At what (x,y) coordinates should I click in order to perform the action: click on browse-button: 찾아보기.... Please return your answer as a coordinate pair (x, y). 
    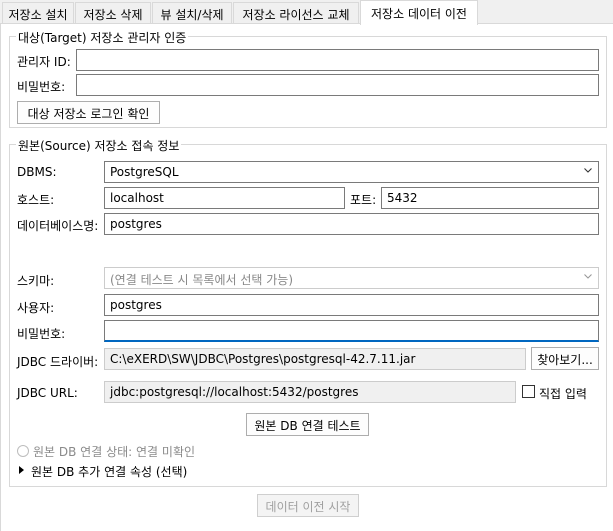
    Looking at the image, I should click on (565, 358).